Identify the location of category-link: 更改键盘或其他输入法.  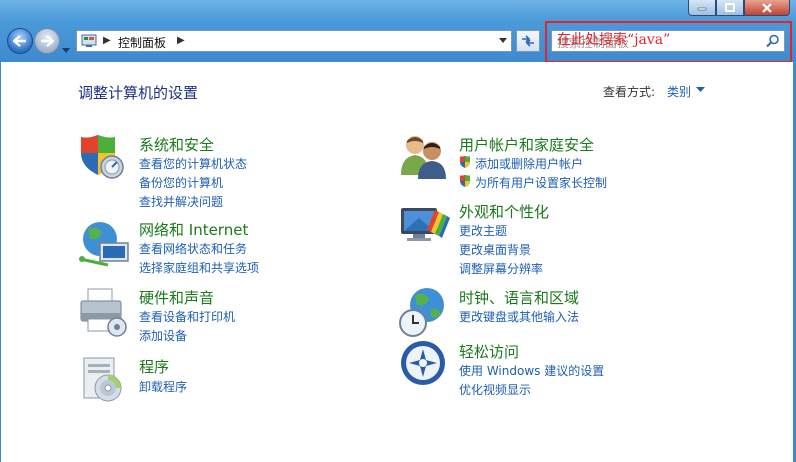
(519, 316).